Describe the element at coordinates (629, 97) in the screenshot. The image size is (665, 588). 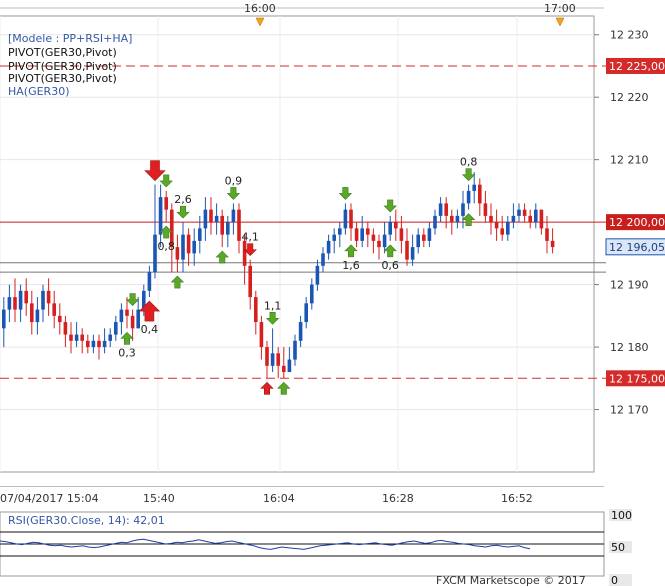
I see `y-tick-label: 12 220` at that location.